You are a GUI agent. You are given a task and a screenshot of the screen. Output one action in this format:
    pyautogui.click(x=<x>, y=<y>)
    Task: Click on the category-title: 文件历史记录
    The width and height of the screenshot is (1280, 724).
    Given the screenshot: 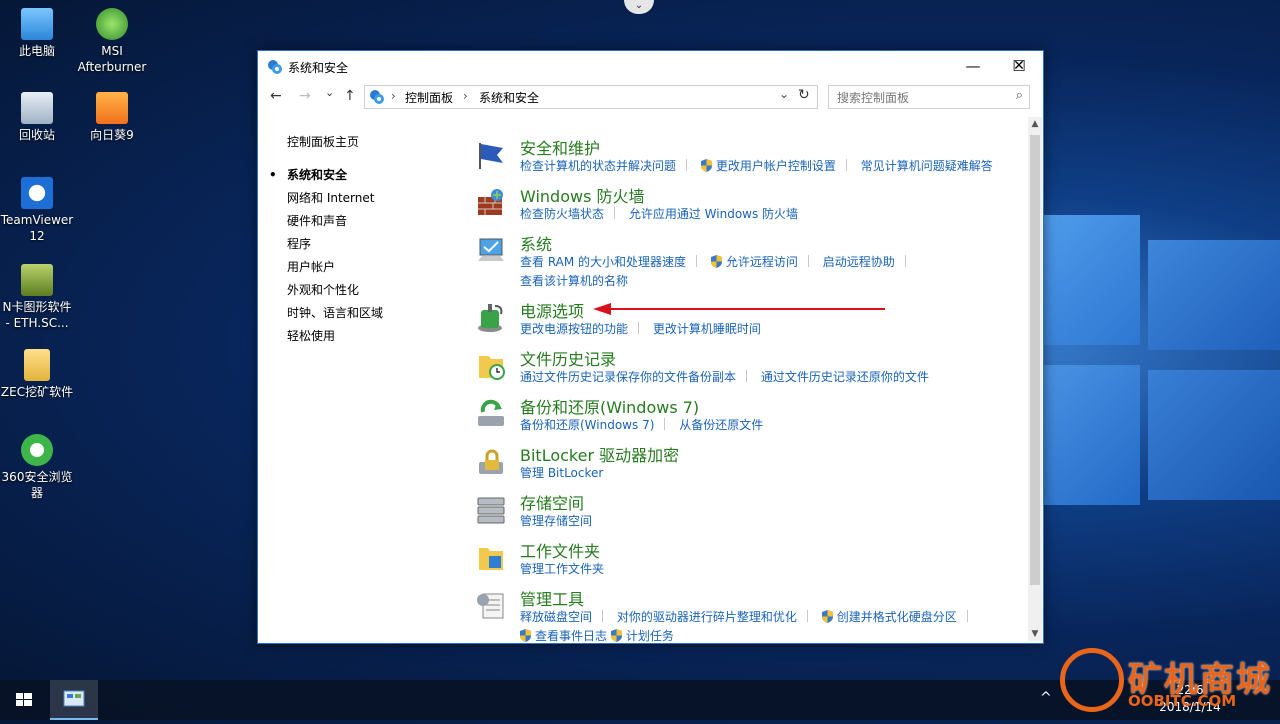 What is the action you would take?
    pyautogui.click(x=568, y=358)
    